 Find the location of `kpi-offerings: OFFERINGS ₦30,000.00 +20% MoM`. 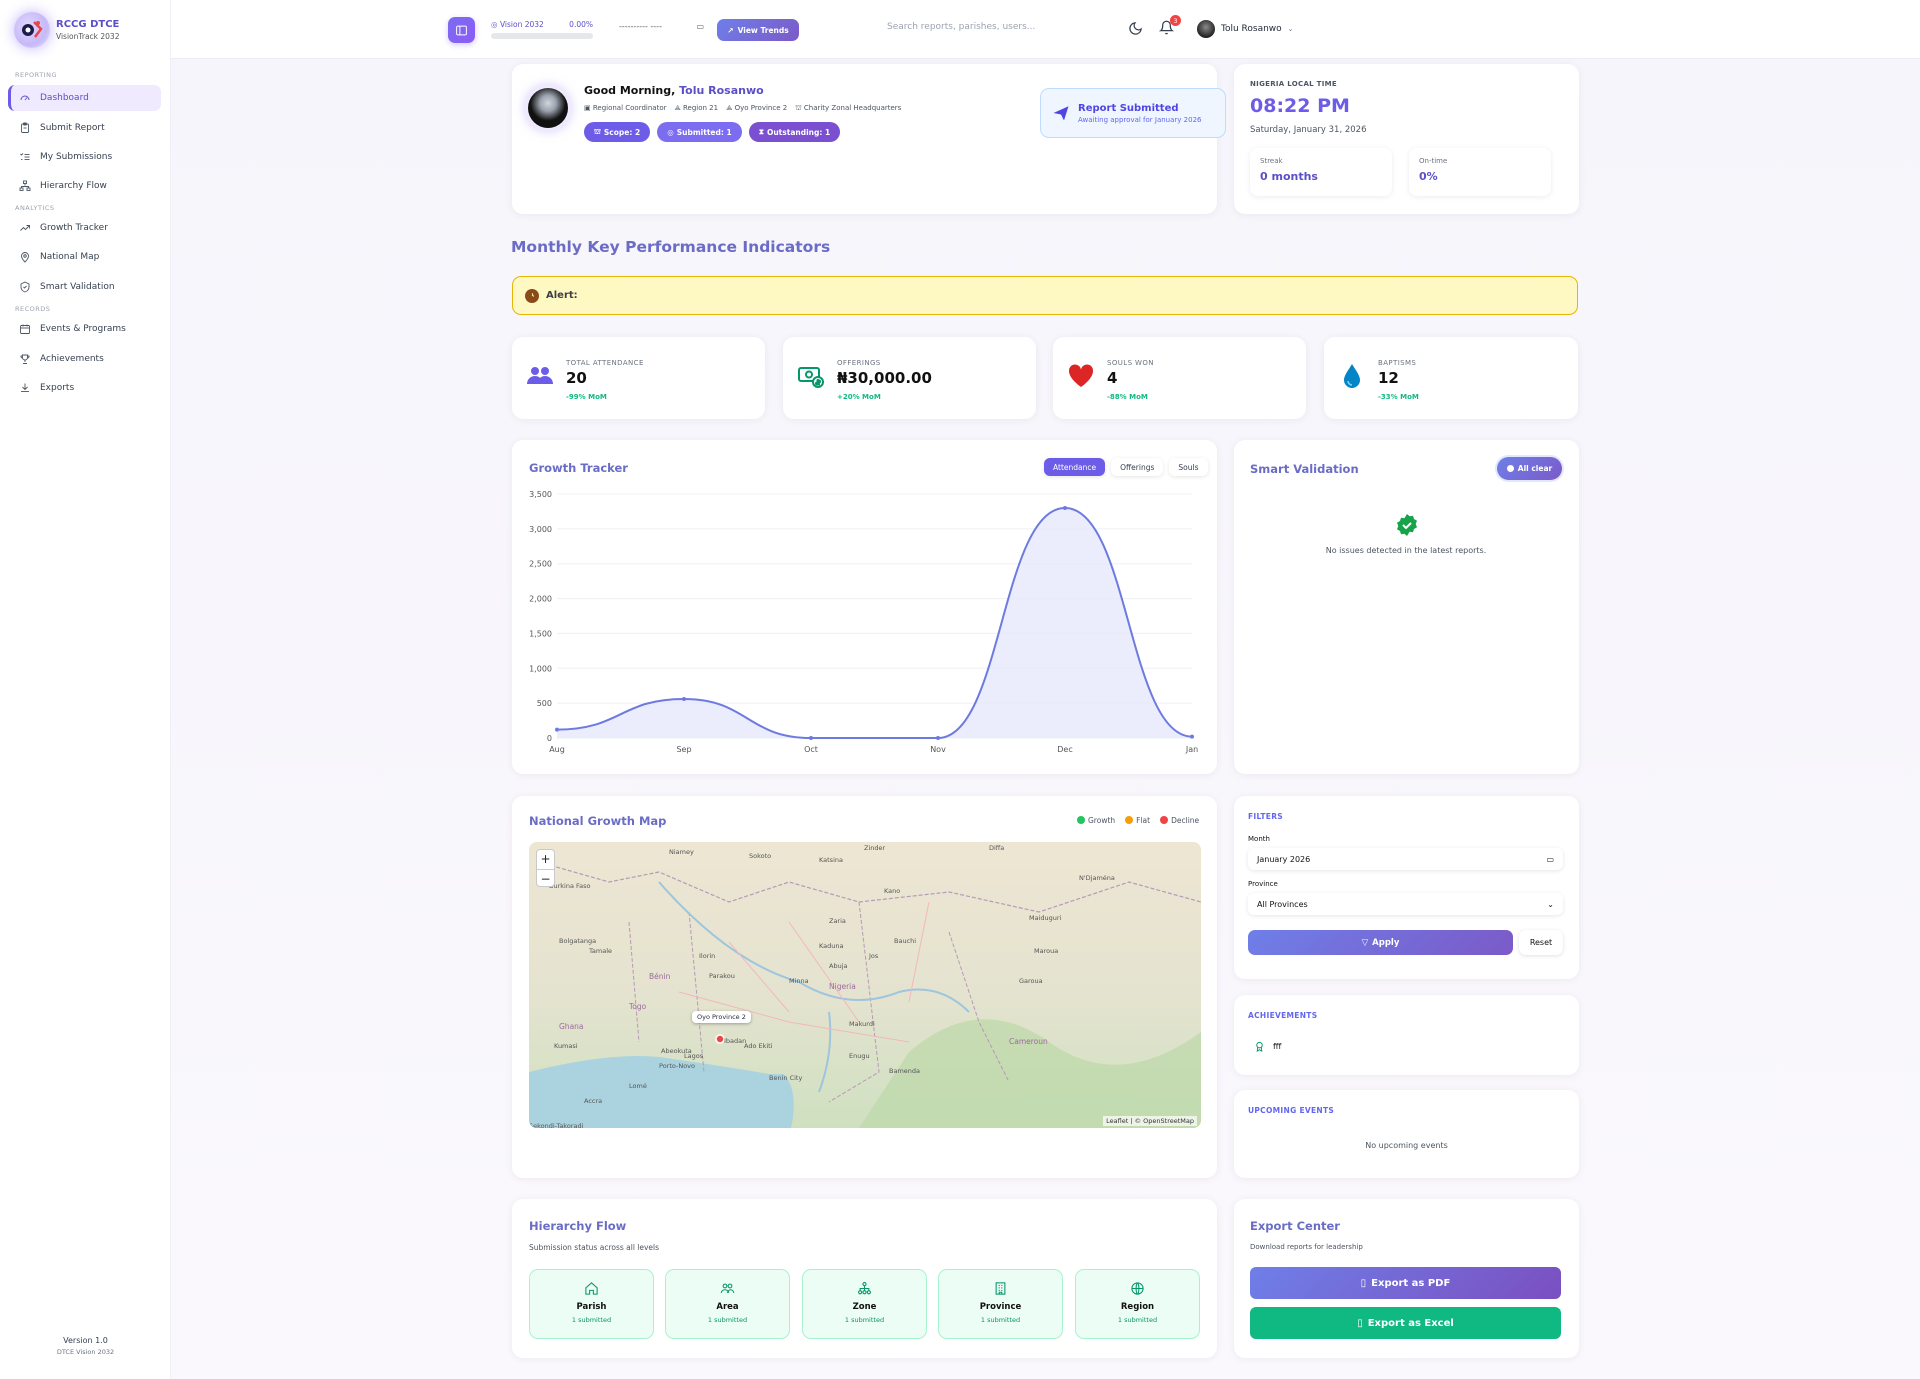

kpi-offerings: OFFERINGS ₦30,000.00 +20% MoM is located at coordinates (909, 378).